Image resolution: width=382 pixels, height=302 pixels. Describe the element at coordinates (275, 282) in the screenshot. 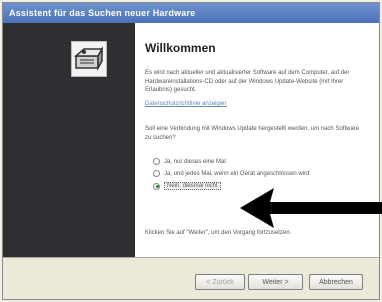

I see `next-button: Weiter >` at that location.